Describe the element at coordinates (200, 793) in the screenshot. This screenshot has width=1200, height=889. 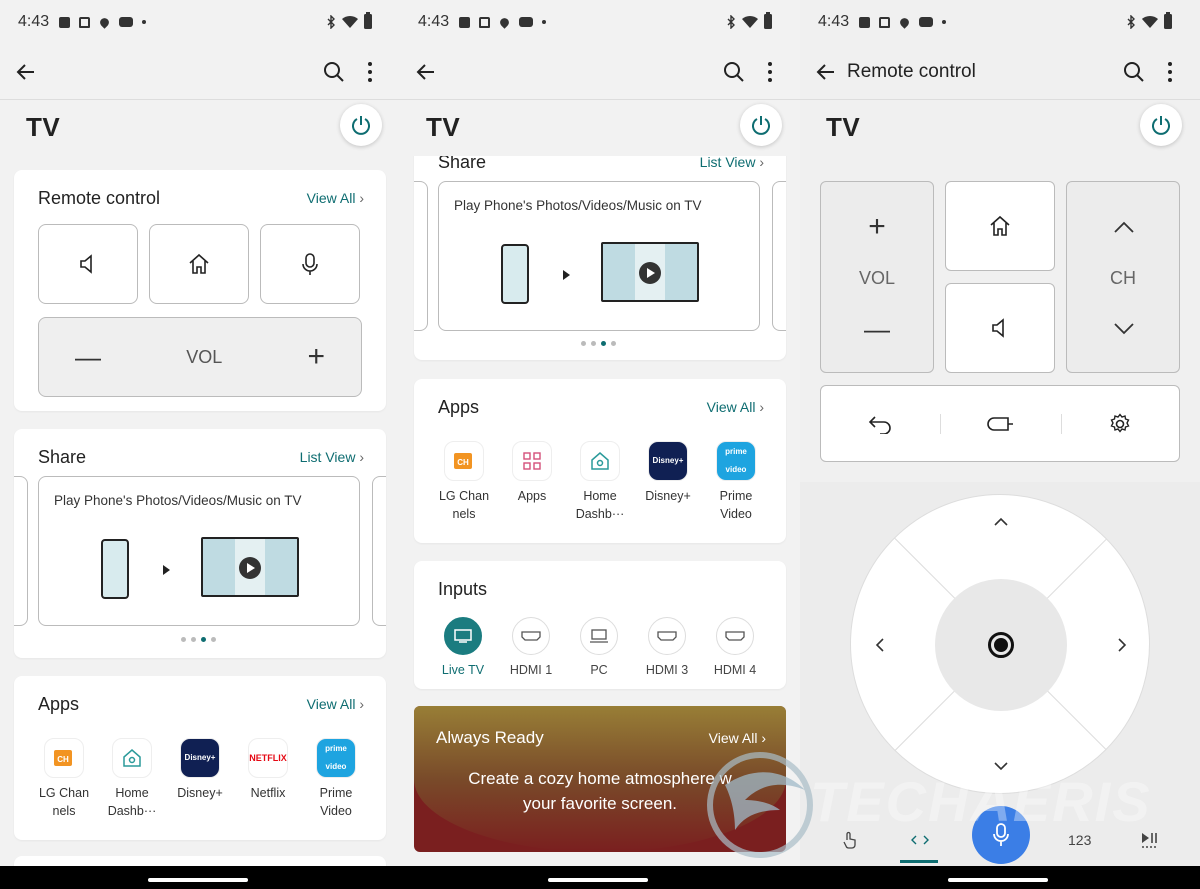
I see `app-label: Disney+` at that location.